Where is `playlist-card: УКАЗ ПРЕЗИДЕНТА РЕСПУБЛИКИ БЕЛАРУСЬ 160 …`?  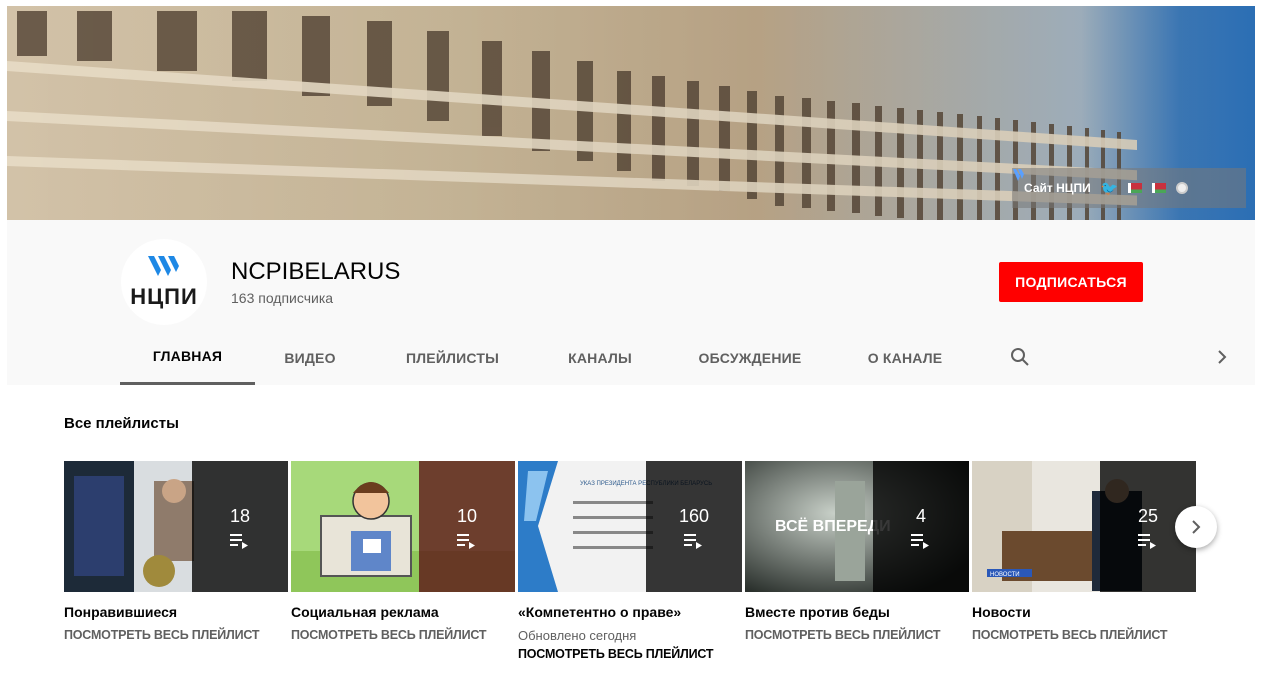 playlist-card: УКАЗ ПРЕЗИДЕНТА РЕСПУБЛИКИ БЕЛАРУСЬ 160 … is located at coordinates (630, 561).